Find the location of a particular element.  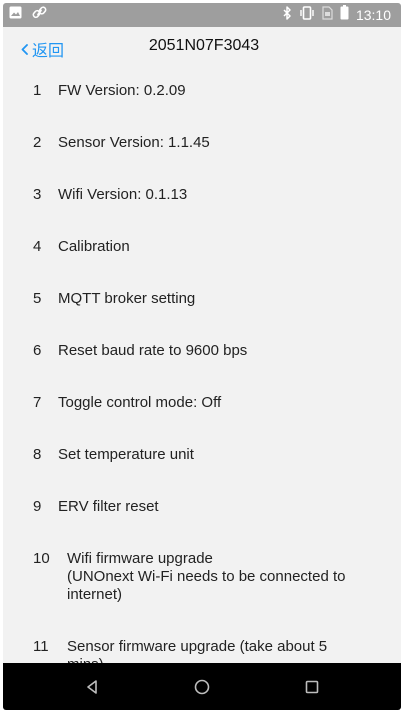

item-label: Calibration is located at coordinates (94, 246).